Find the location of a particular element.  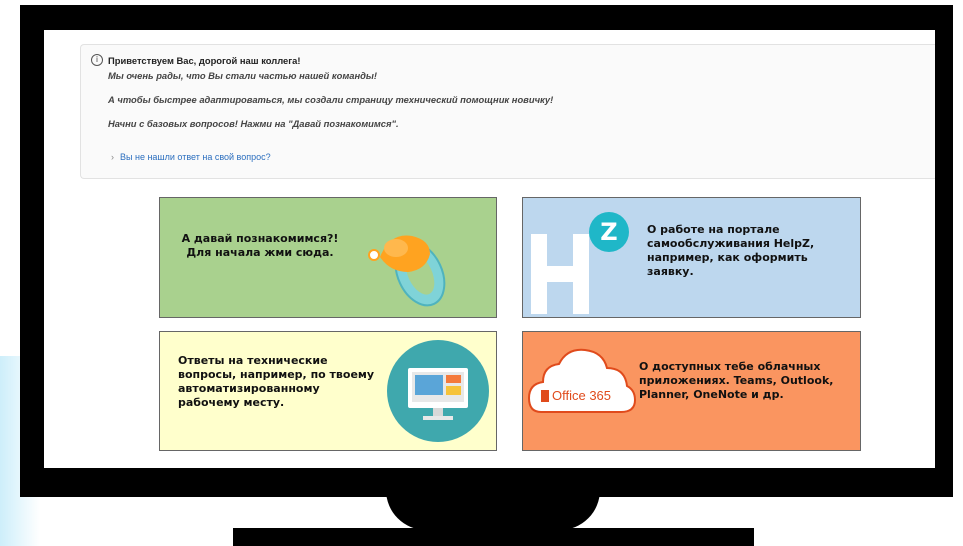

pacifier-icon is located at coordinates (407, 271).